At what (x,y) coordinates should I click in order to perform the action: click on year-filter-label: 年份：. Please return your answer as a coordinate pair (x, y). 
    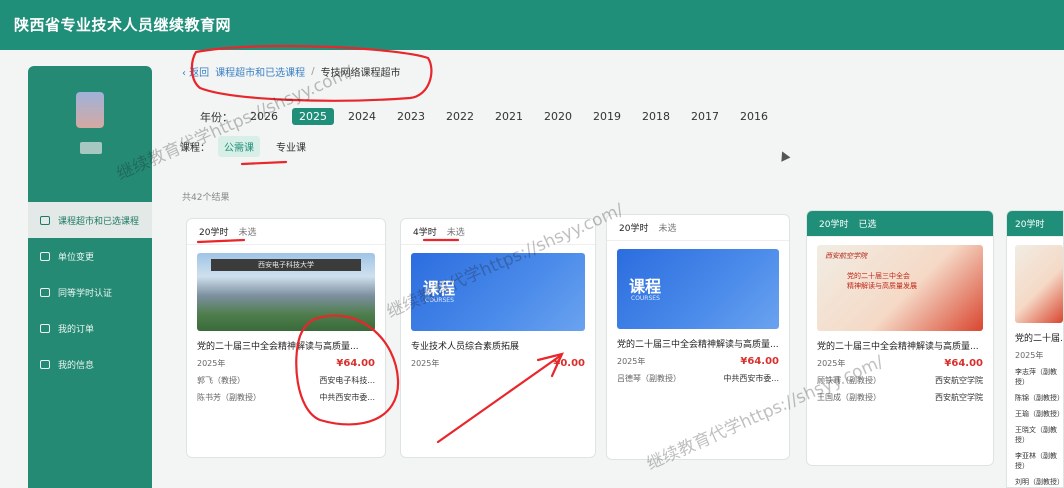
    Looking at the image, I should click on (216, 117).